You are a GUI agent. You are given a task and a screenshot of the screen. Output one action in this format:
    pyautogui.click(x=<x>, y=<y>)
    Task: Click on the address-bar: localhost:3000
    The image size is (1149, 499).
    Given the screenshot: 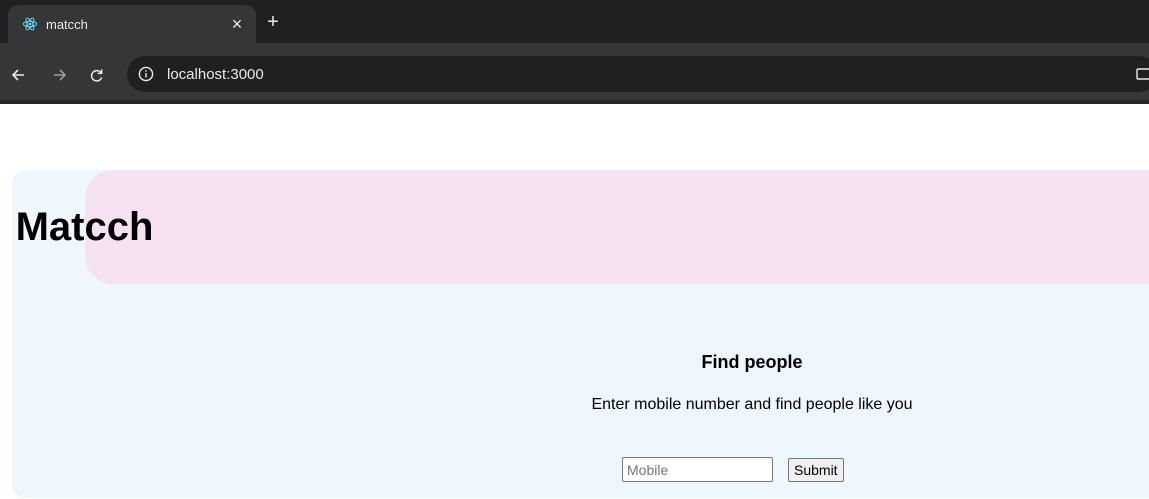 What is the action you would take?
    pyautogui.click(x=638, y=74)
    